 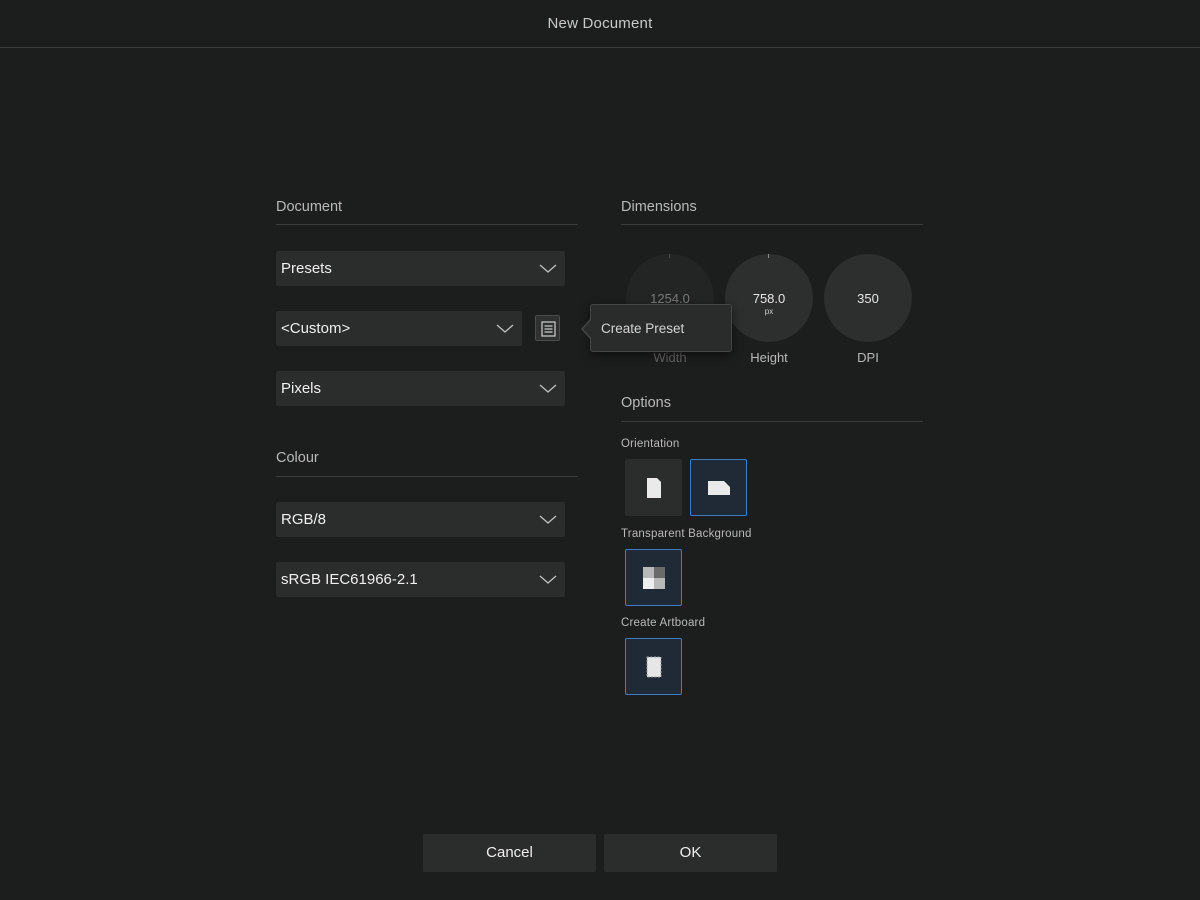 I want to click on colour-format-dropdown: RGB/8, so click(x=420, y=519).